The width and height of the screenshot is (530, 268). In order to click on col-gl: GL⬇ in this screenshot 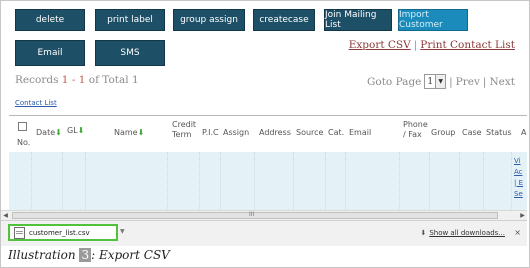, I will do `click(75, 131)`.